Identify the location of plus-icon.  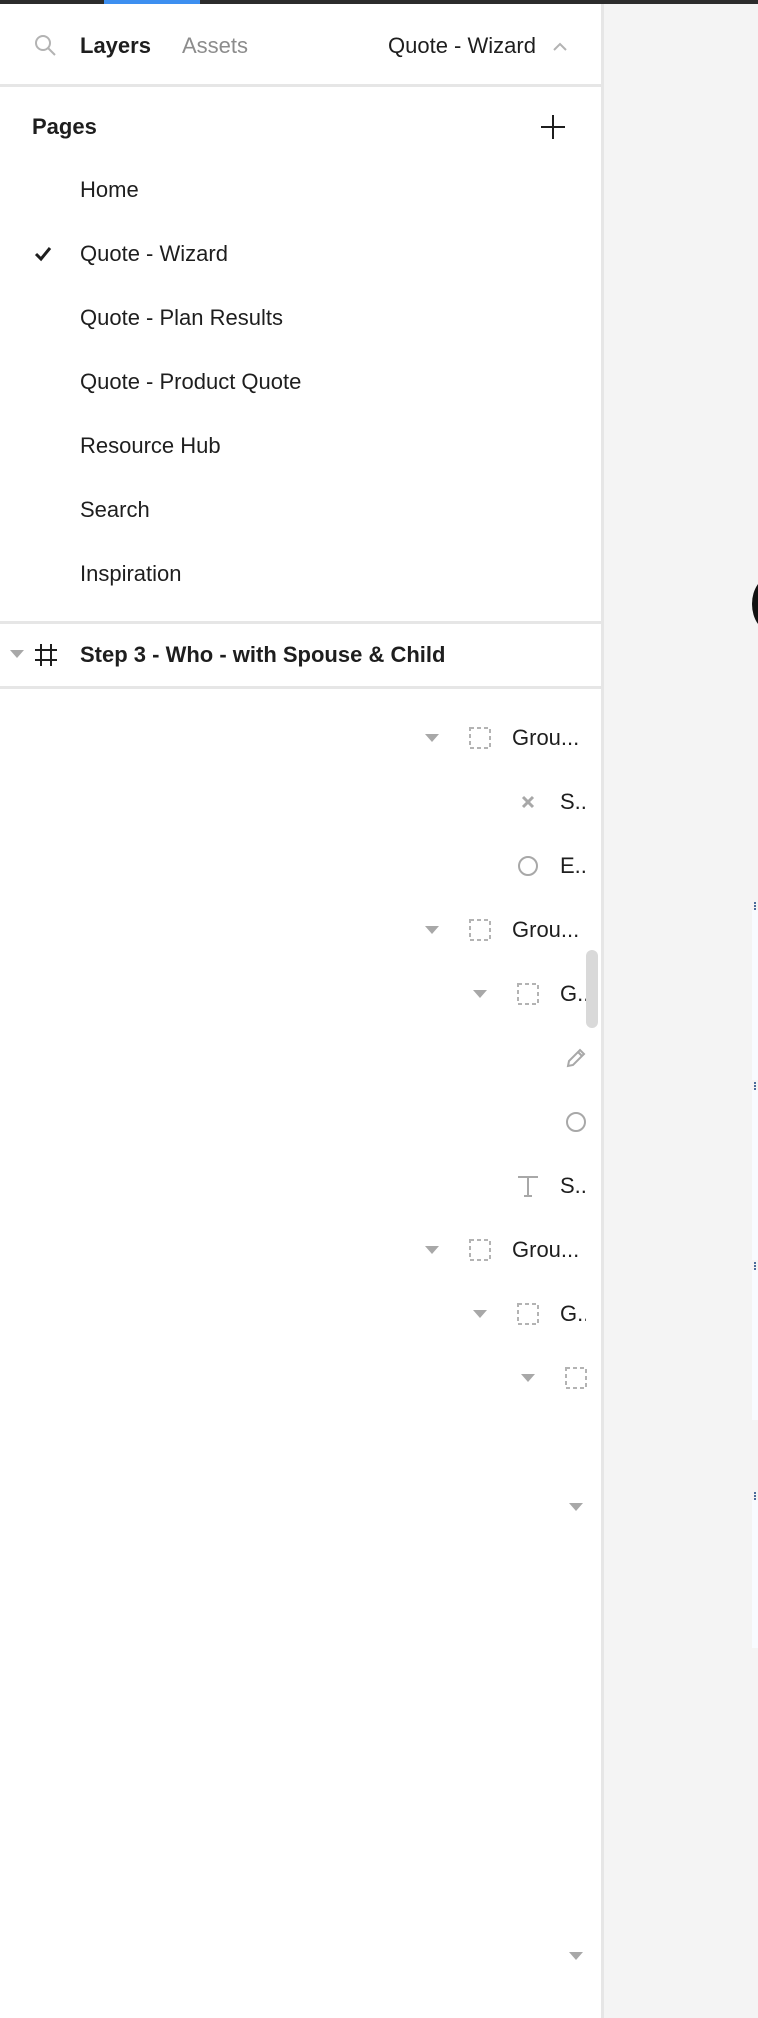
(553, 127).